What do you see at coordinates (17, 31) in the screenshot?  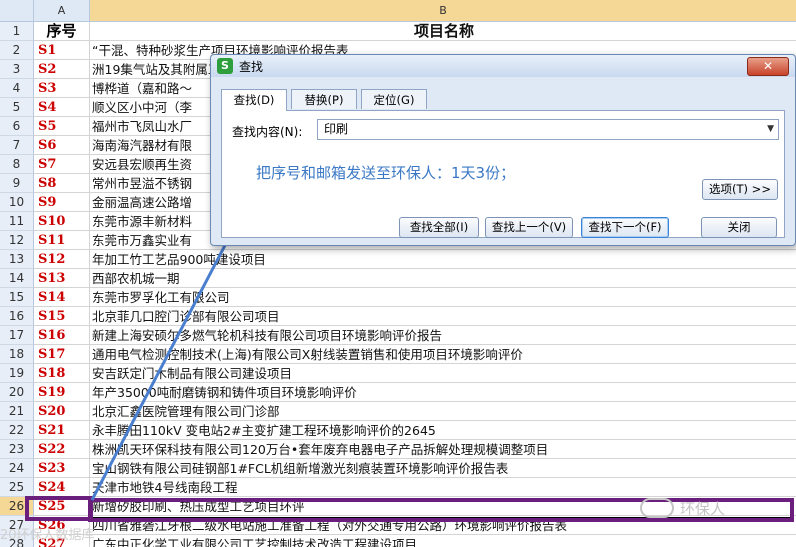 I see `row-number: 1` at bounding box center [17, 31].